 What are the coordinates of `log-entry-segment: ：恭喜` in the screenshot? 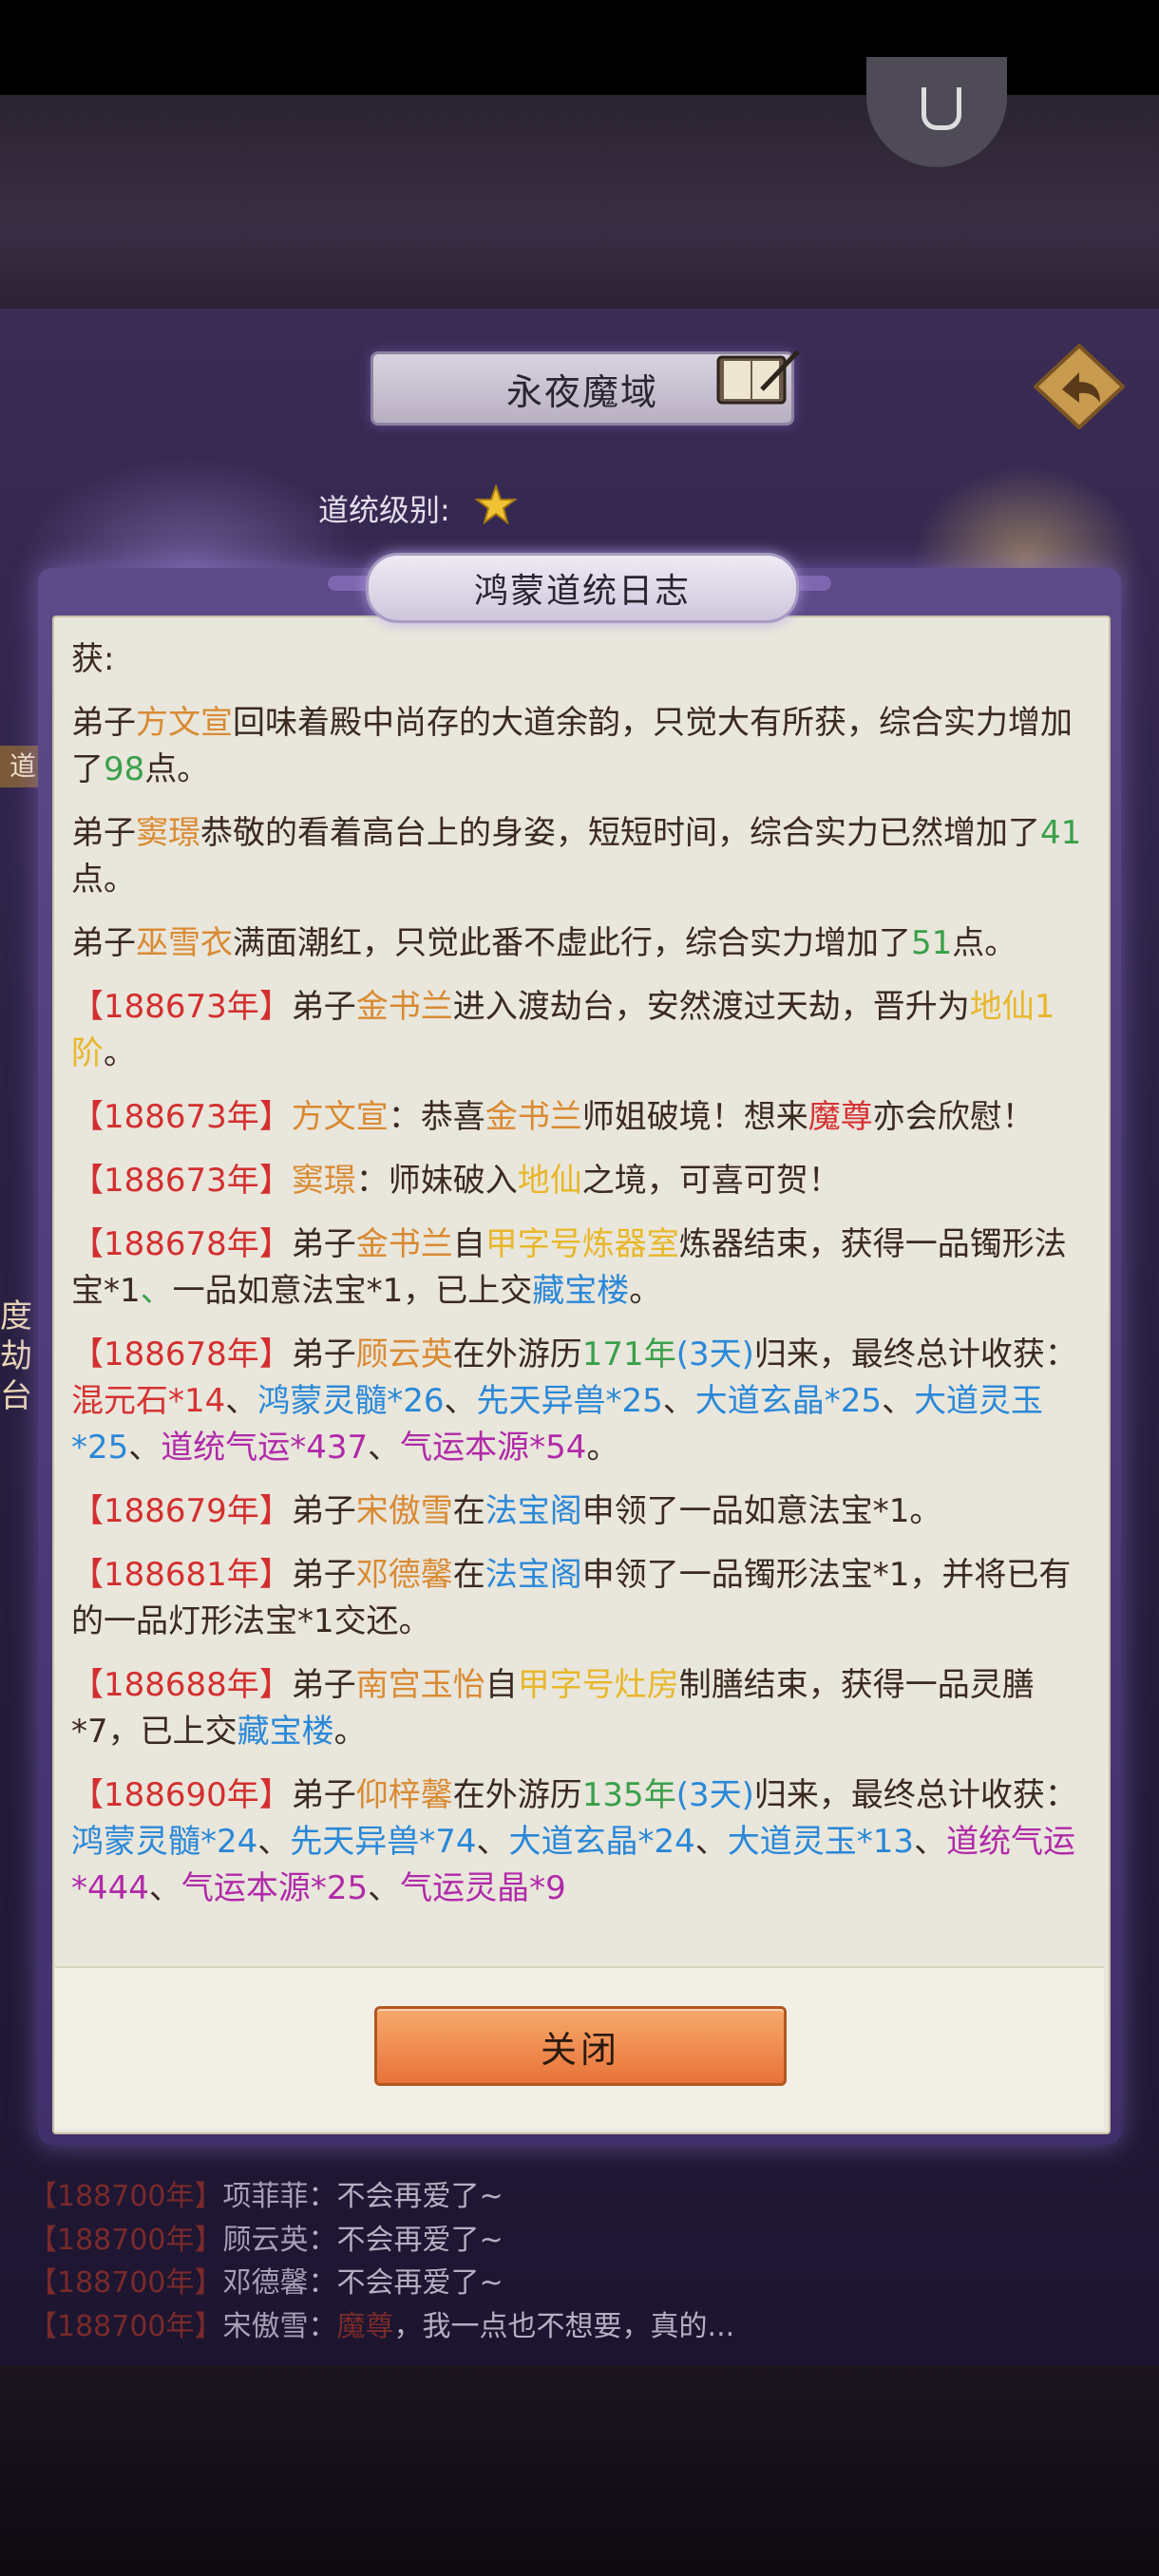 It's located at (436, 1117).